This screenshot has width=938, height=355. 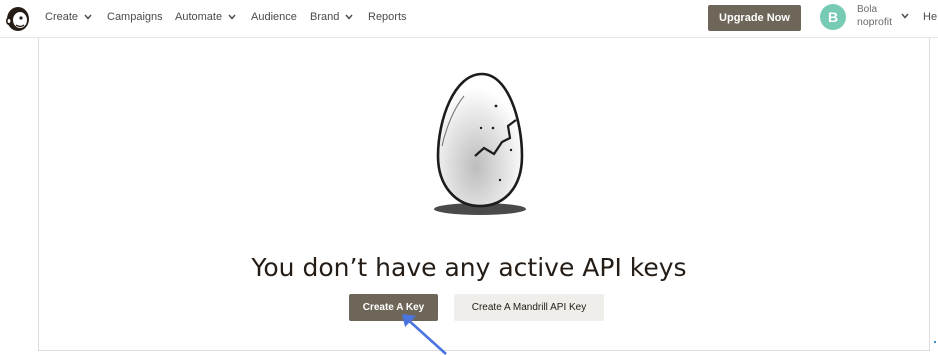 What do you see at coordinates (18, 19) in the screenshot?
I see `mailchimp-logo-icon` at bounding box center [18, 19].